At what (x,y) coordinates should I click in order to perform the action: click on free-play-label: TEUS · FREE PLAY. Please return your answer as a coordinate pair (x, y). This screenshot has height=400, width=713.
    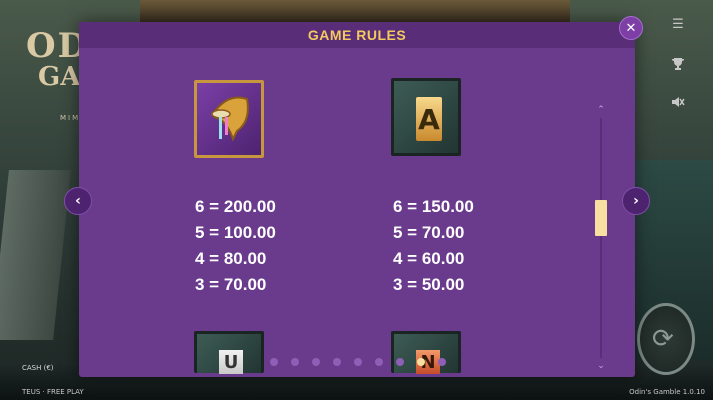
    Looking at the image, I should click on (53, 392).